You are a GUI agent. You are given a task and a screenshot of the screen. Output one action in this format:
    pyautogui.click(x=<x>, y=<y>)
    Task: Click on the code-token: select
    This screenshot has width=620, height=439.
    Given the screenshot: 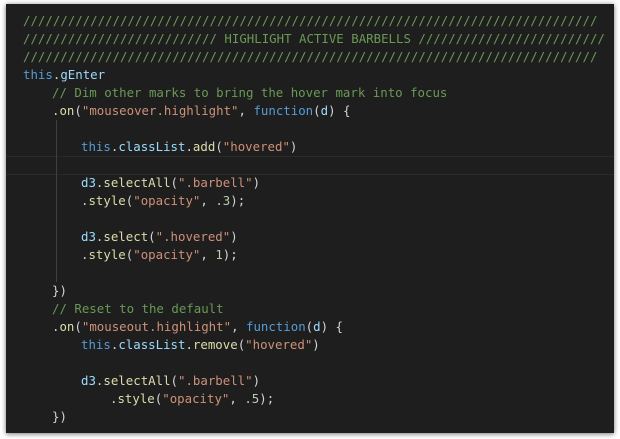 What is the action you would take?
    pyautogui.click(x=126, y=236)
    